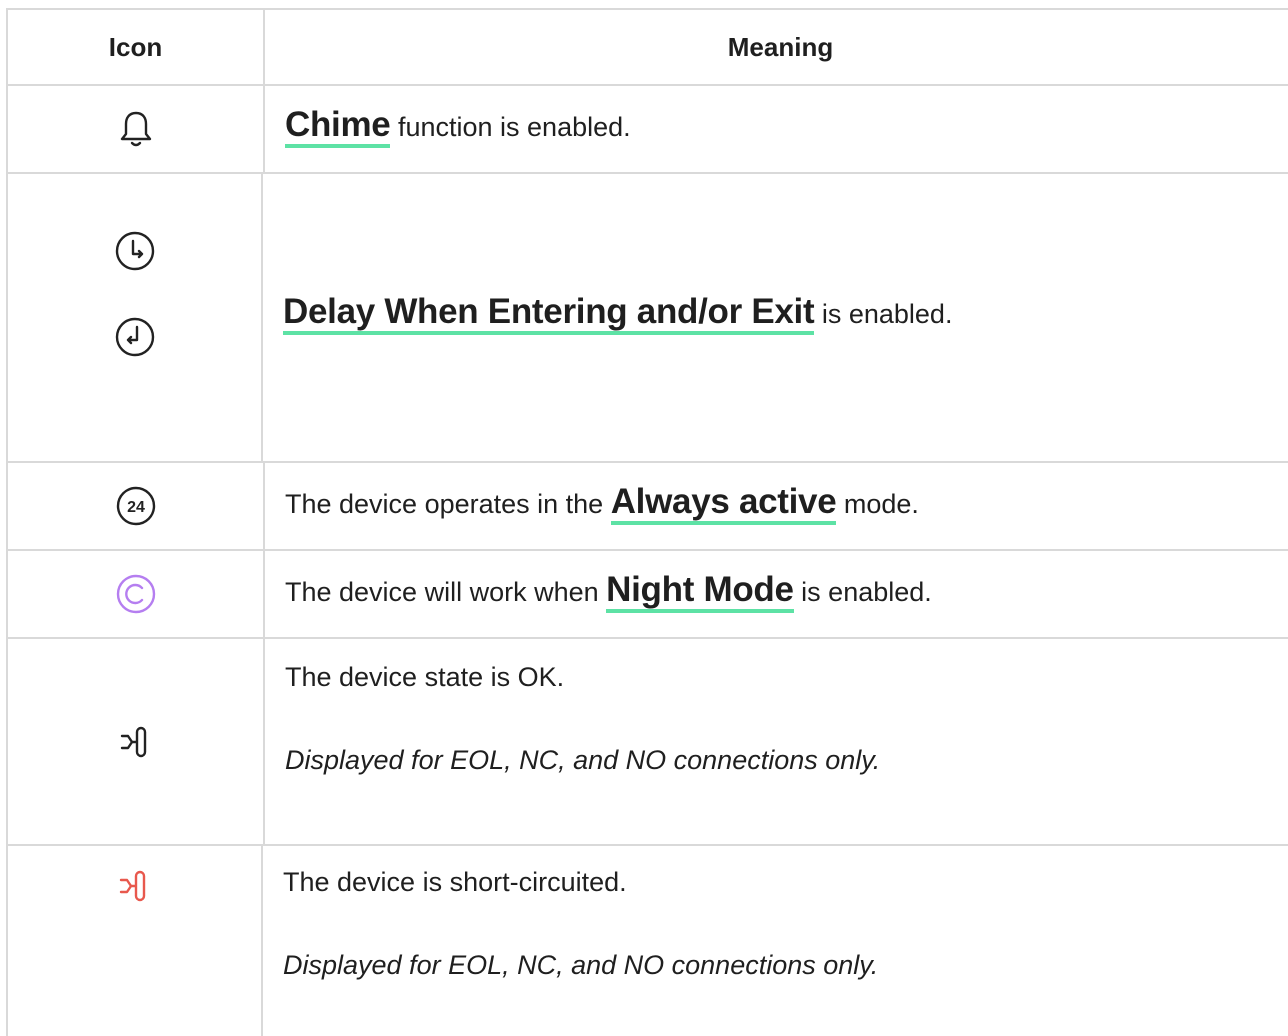 The width and height of the screenshot is (1288, 1036). I want to click on night-mode-icon, so click(136, 594).